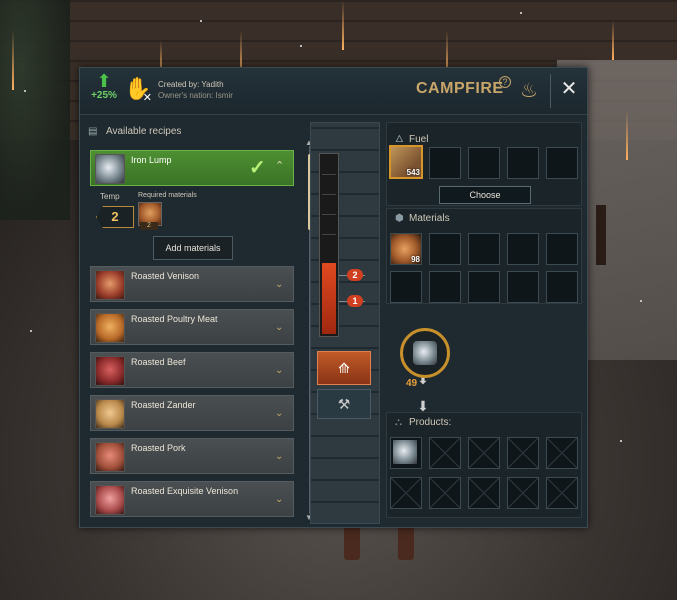 This screenshot has height=600, width=677. I want to click on help-icon: ?, so click(505, 82).